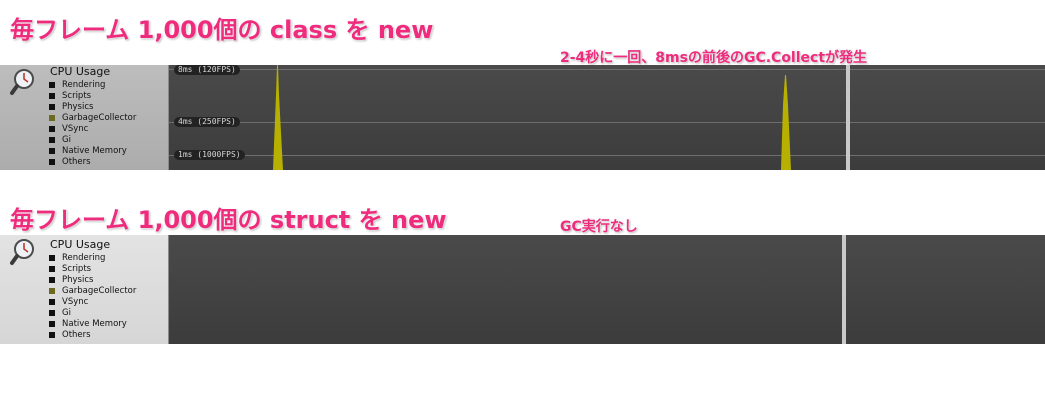  I want to click on grid-label-1ms: 1ms (1000FPS), so click(209, 155).